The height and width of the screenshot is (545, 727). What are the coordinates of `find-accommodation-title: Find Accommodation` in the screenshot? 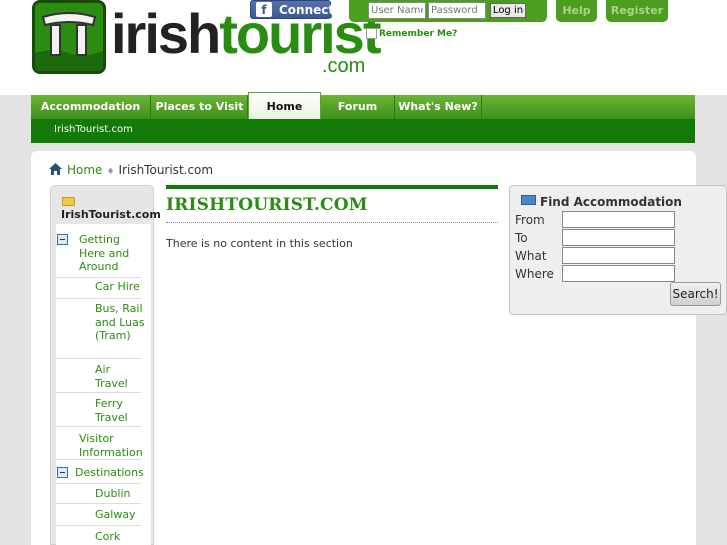 It's located at (611, 202).